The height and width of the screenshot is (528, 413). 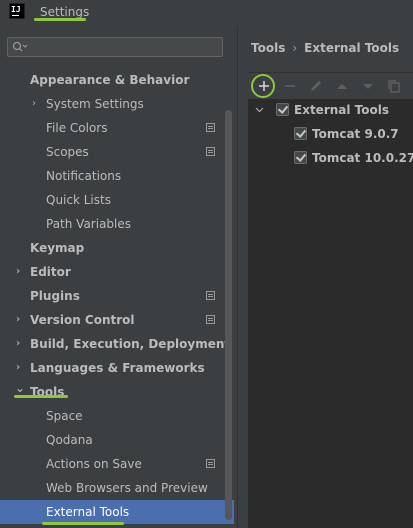 I want to click on title-bar: IJ Settings, so click(x=206, y=13).